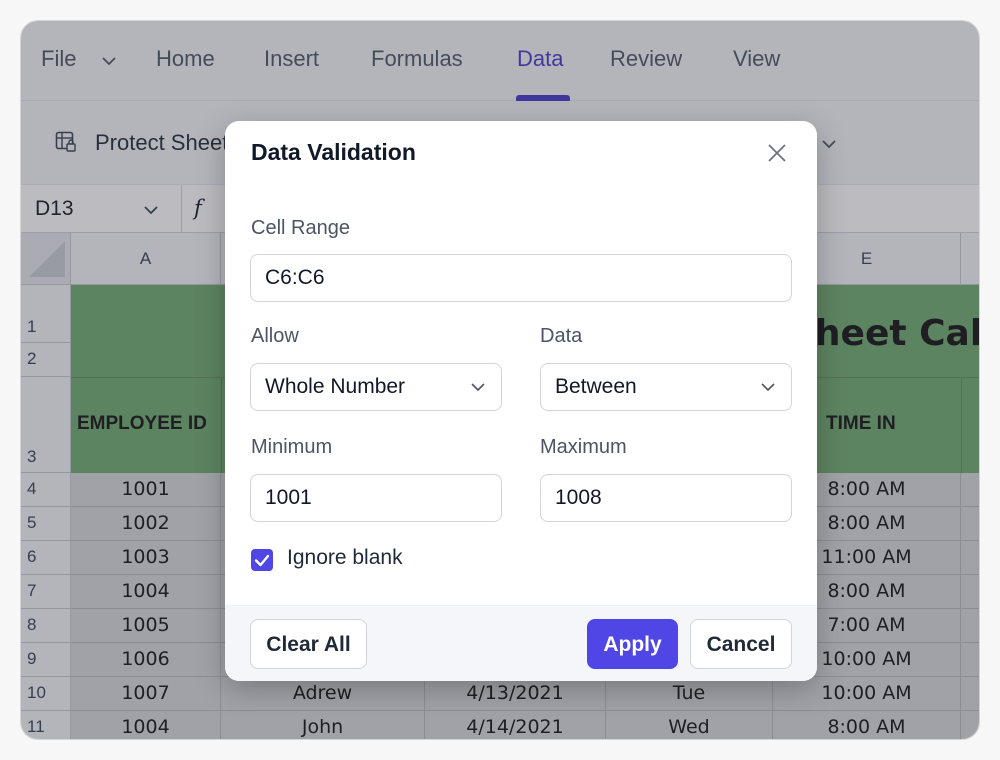 This screenshot has height=760, width=1000. I want to click on data-select-value: Between, so click(596, 386).